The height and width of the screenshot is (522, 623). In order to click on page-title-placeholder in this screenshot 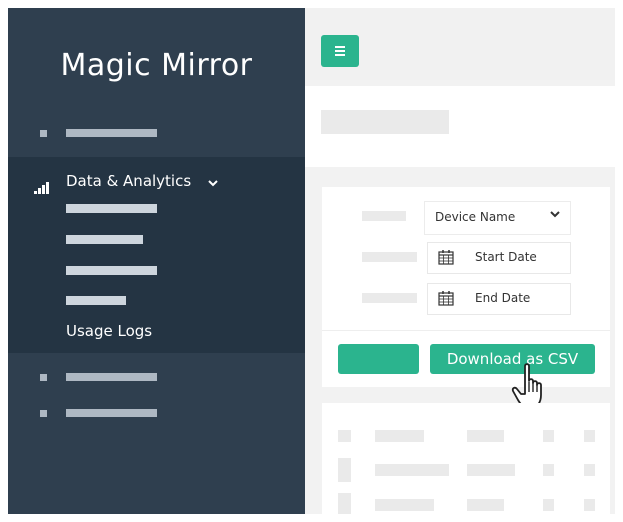, I will do `click(385, 122)`.